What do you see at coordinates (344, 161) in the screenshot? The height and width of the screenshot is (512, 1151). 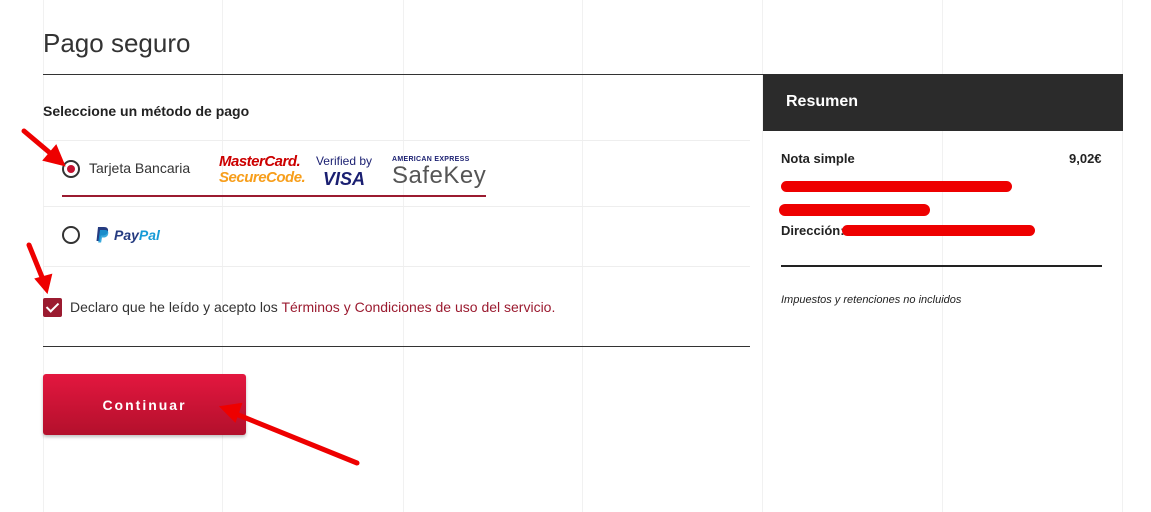 I see `verified-by-text: Verified by` at bounding box center [344, 161].